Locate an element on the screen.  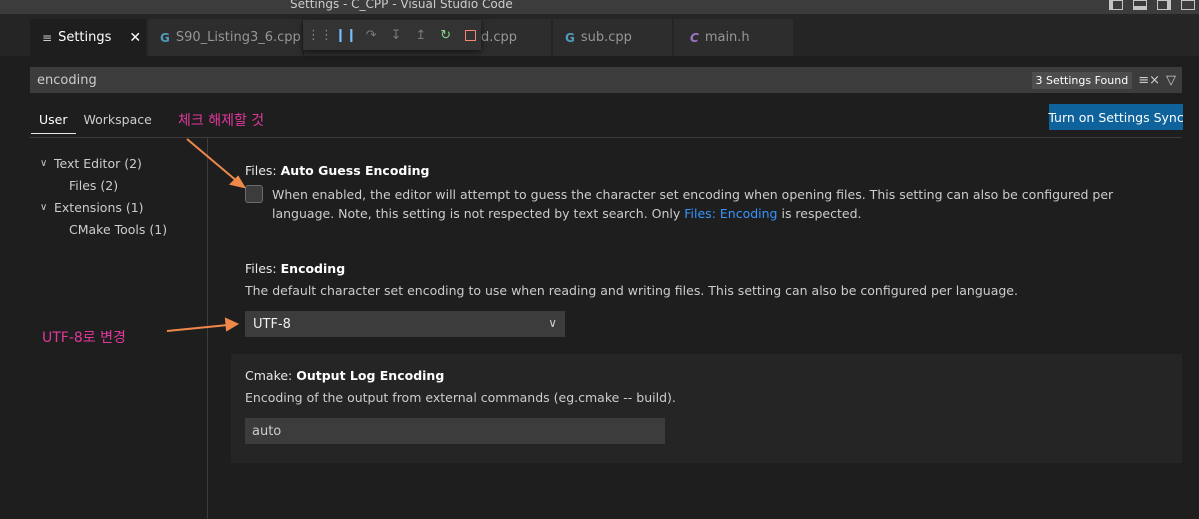
annotation-arrows is located at coordinates (206, 235).